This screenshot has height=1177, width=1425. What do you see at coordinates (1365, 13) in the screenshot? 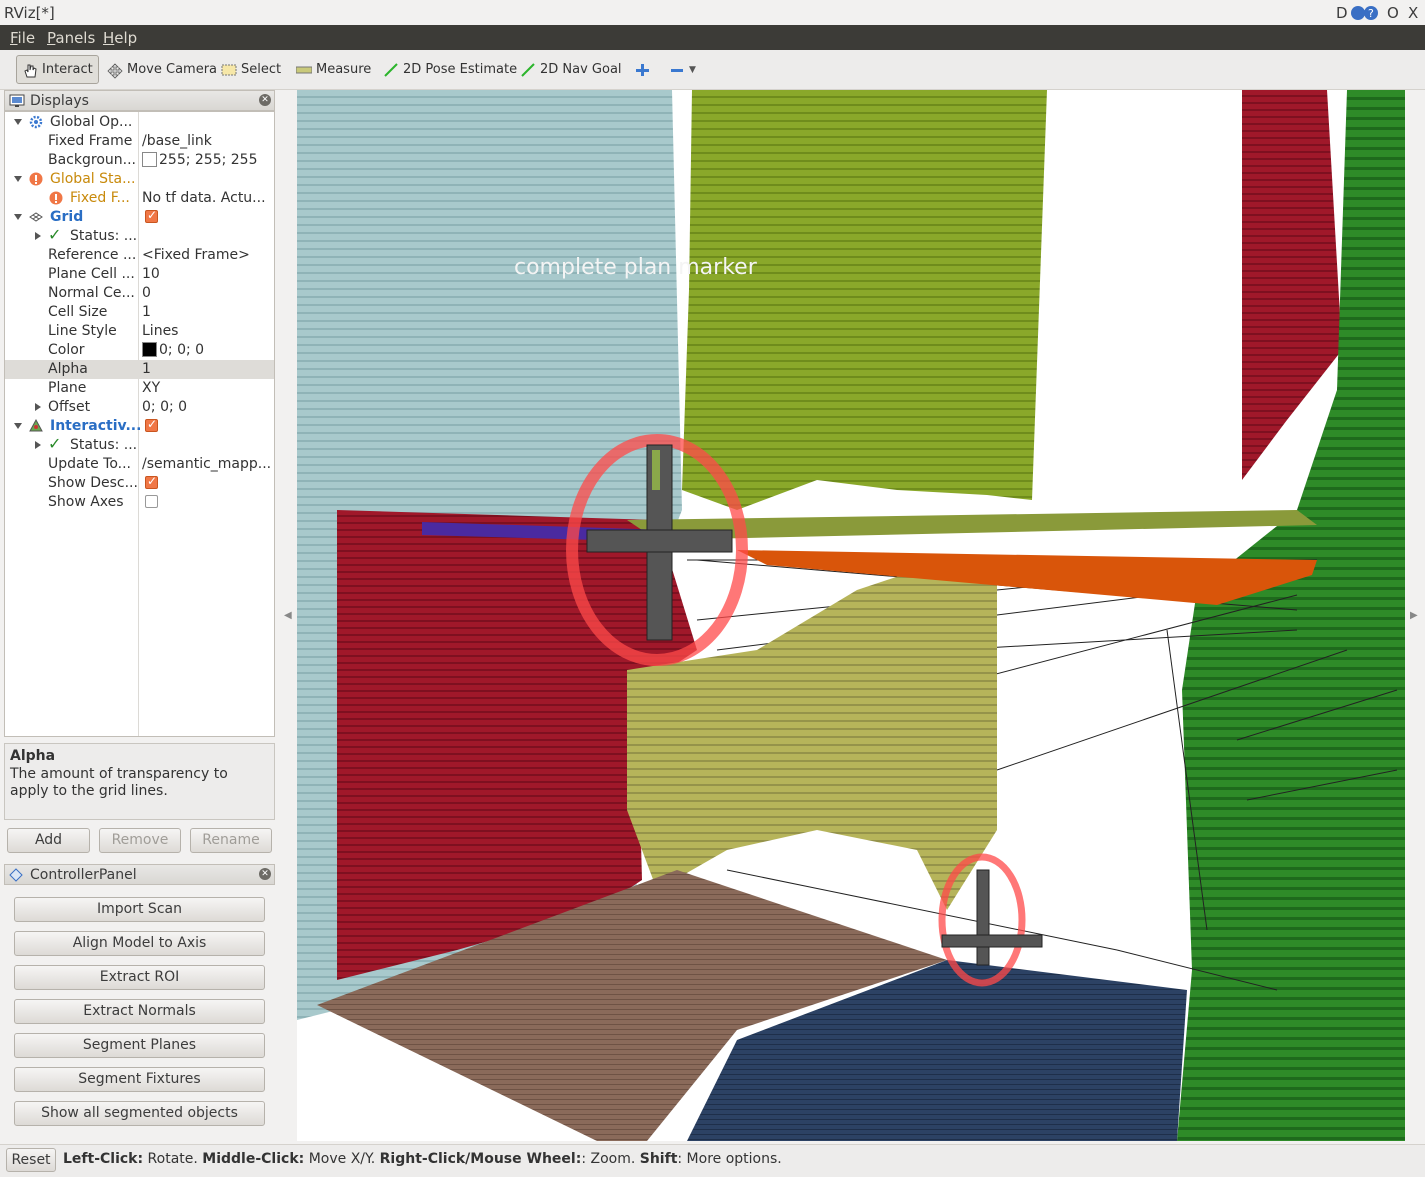
I see `window-help-icon: ?` at bounding box center [1365, 13].